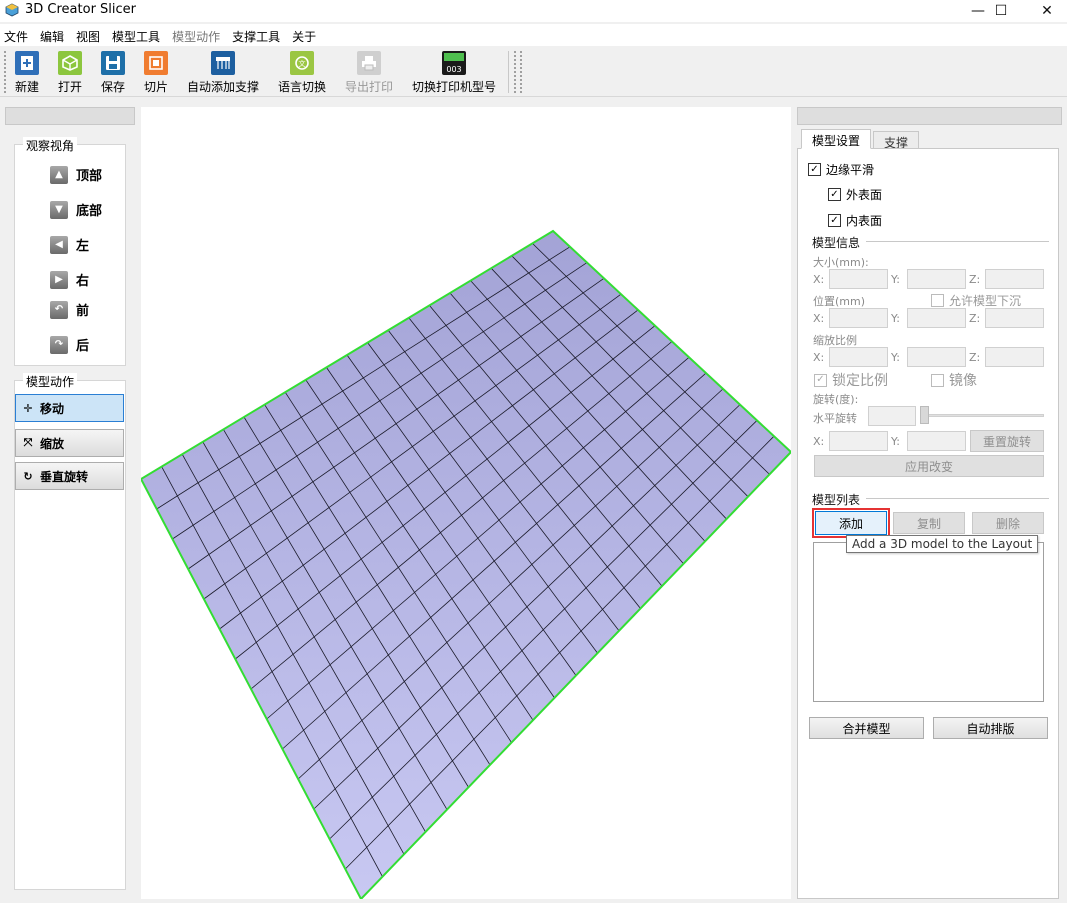  Describe the element at coordinates (69, 443) in the screenshot. I see `scale-button: ⤧ 缩放` at that location.